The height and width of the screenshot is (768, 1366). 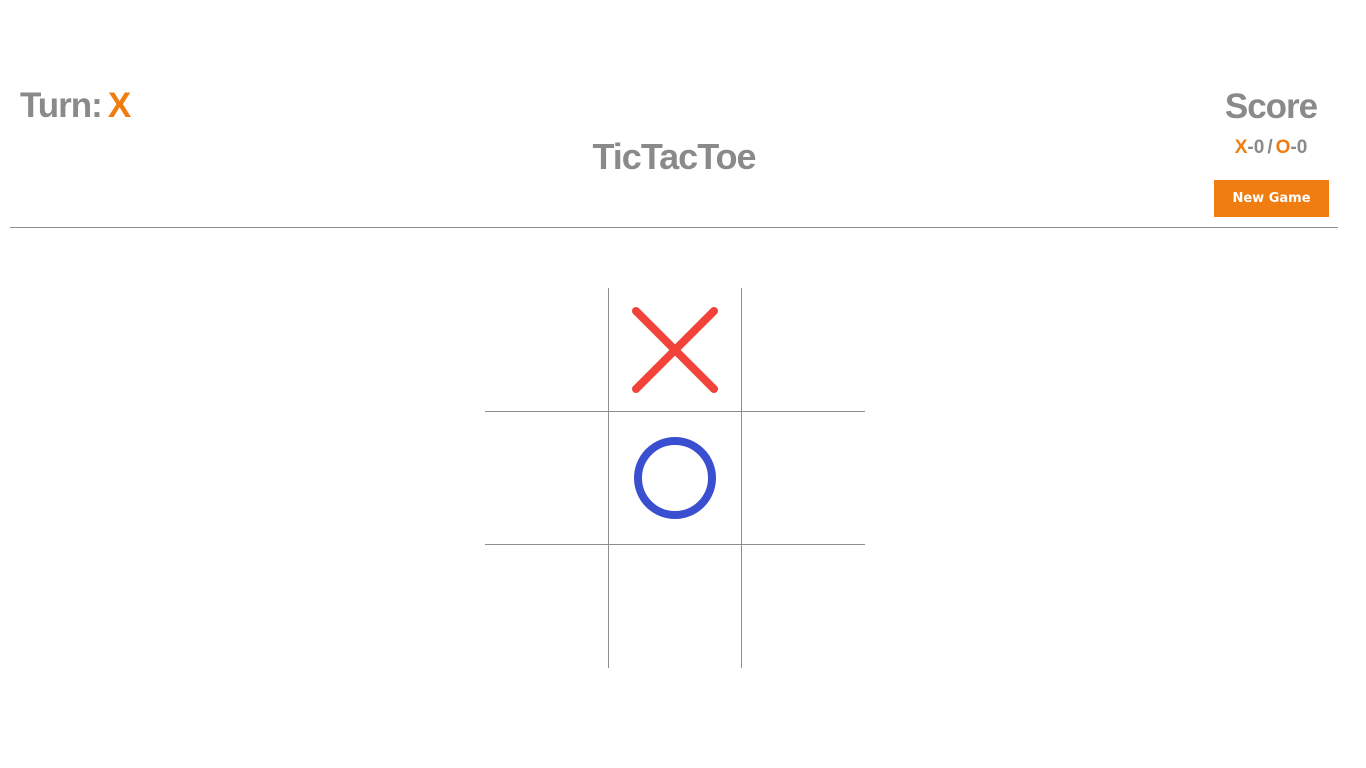 What do you see at coordinates (1299, 147) in the screenshot?
I see `score-o-value: -0` at bounding box center [1299, 147].